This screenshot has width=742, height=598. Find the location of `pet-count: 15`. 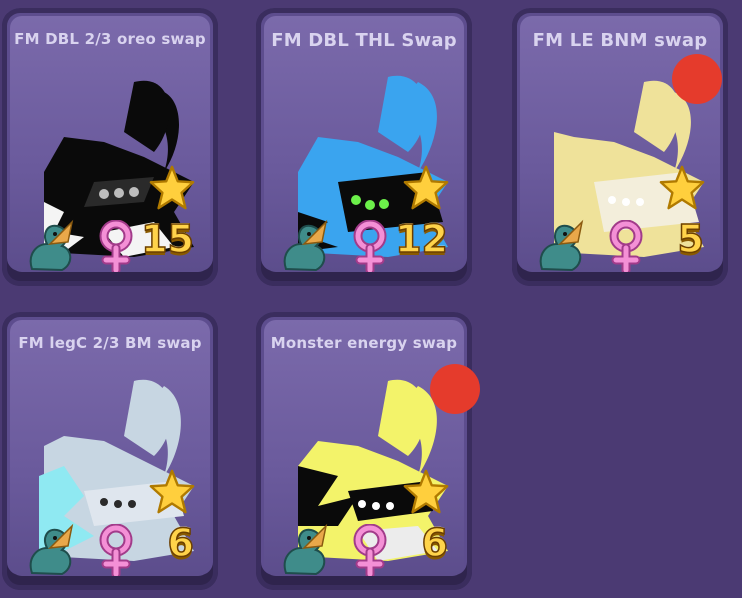

pet-count: 15 is located at coordinates (167, 239).